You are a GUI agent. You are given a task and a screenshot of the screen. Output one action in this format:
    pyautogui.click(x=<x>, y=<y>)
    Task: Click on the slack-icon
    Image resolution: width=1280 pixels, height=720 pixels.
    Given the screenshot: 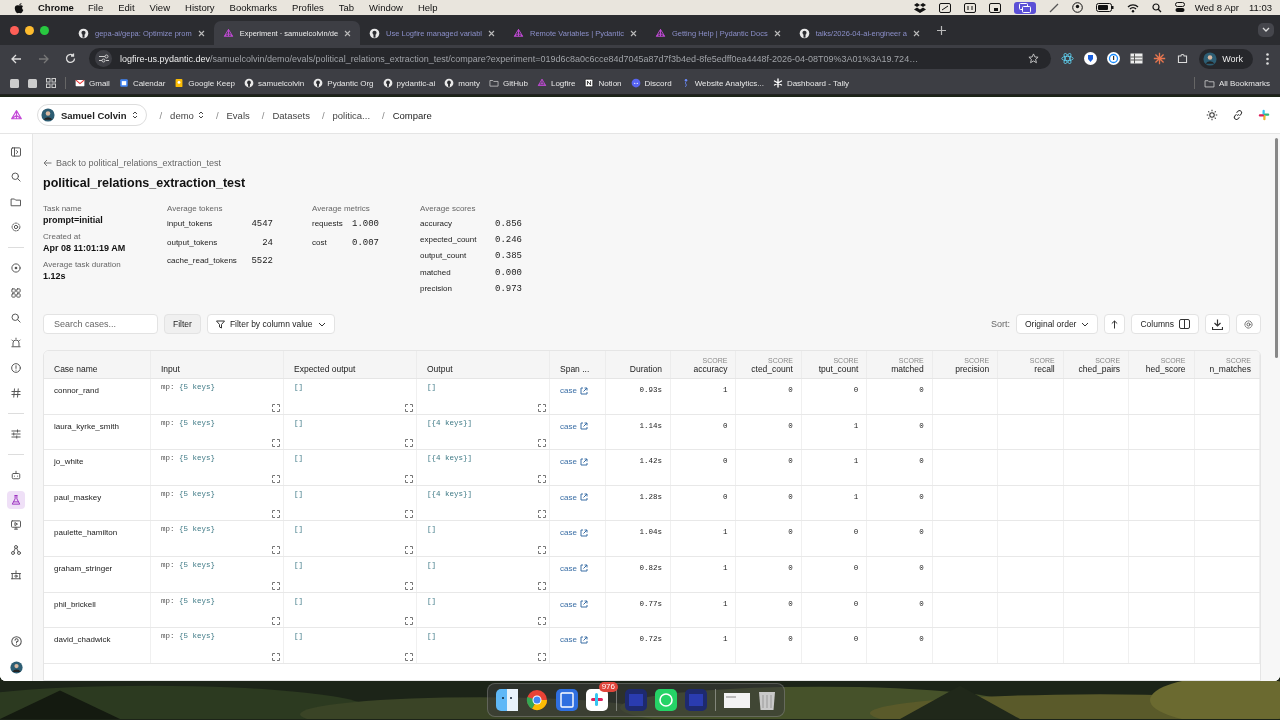 What is the action you would take?
    pyautogui.click(x=1264, y=115)
    